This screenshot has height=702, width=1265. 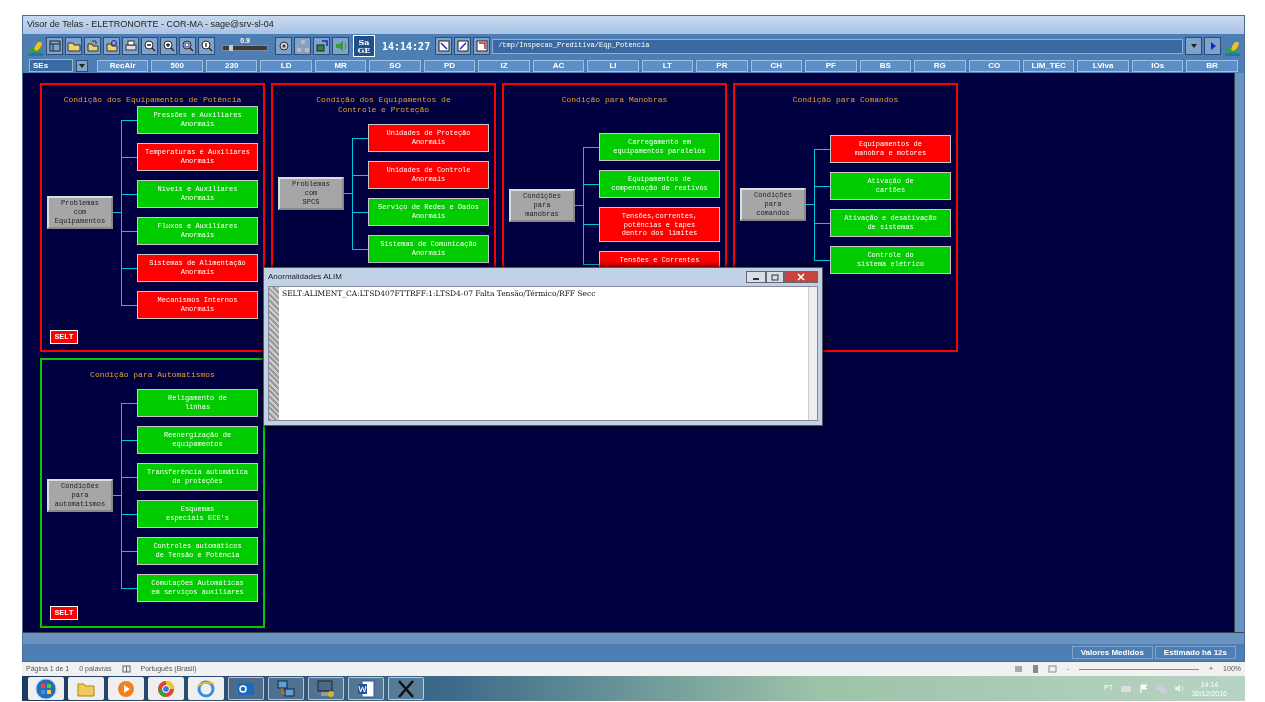 What do you see at coordinates (722, 65) in the screenshot?
I see `nav-button: PR` at bounding box center [722, 65].